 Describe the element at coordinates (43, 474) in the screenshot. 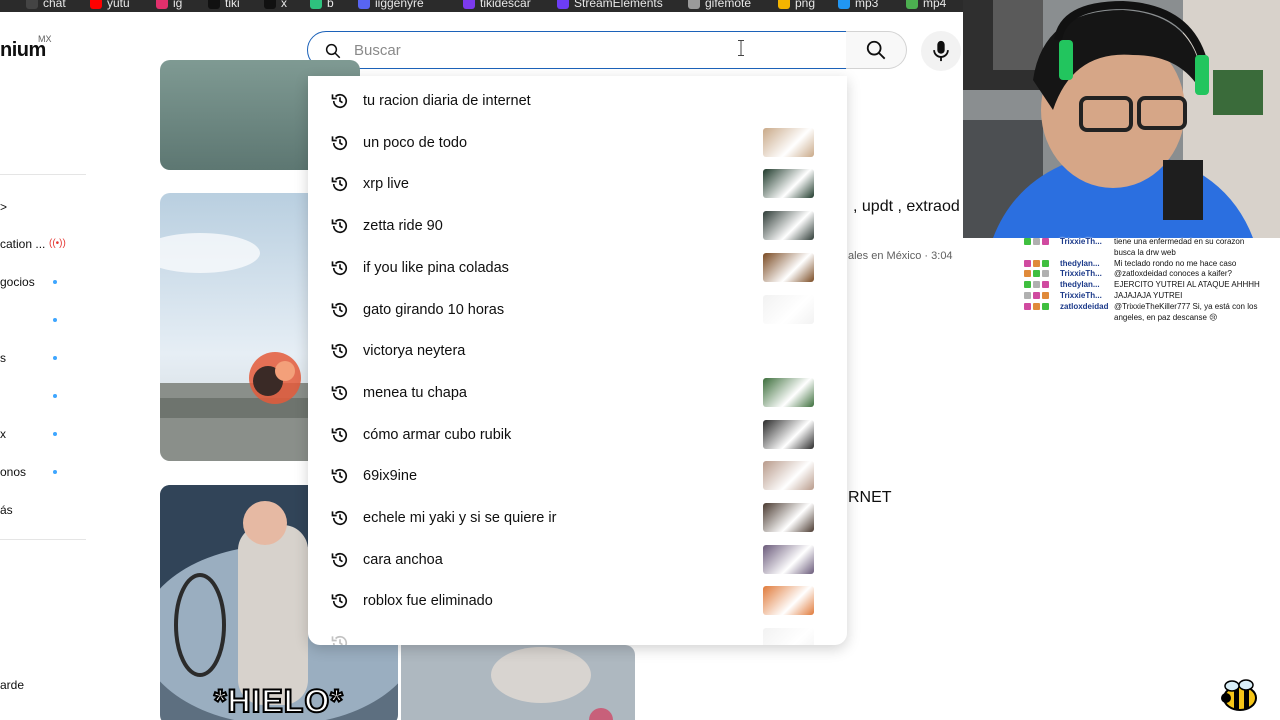

I see `sidebar-item: onos` at that location.